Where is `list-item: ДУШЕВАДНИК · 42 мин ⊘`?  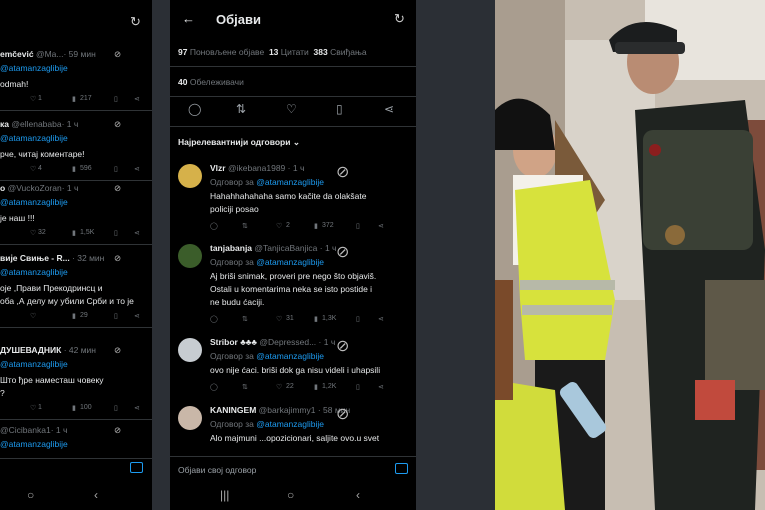
list-item: ДУШЕВАДНИК · 42 мин ⊘ is located at coordinates (76, 350).